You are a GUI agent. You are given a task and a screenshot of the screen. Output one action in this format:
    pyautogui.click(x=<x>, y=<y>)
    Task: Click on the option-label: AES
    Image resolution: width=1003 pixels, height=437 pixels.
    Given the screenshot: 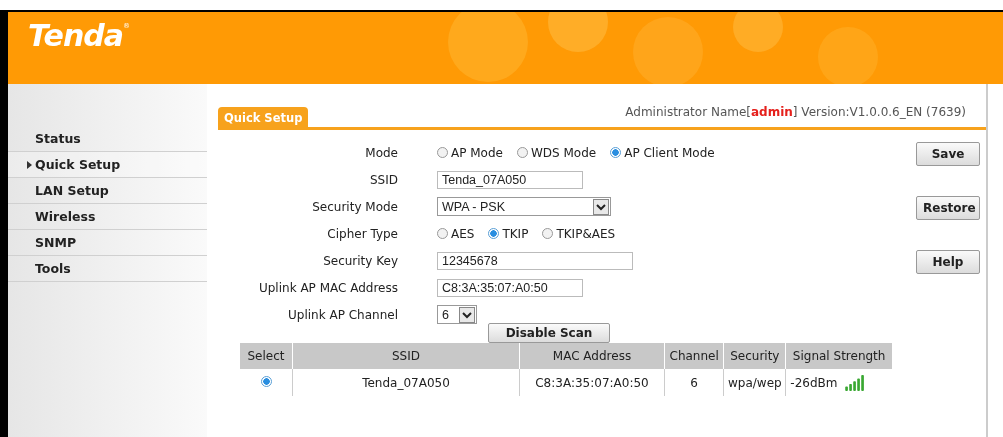 What is the action you would take?
    pyautogui.click(x=463, y=233)
    